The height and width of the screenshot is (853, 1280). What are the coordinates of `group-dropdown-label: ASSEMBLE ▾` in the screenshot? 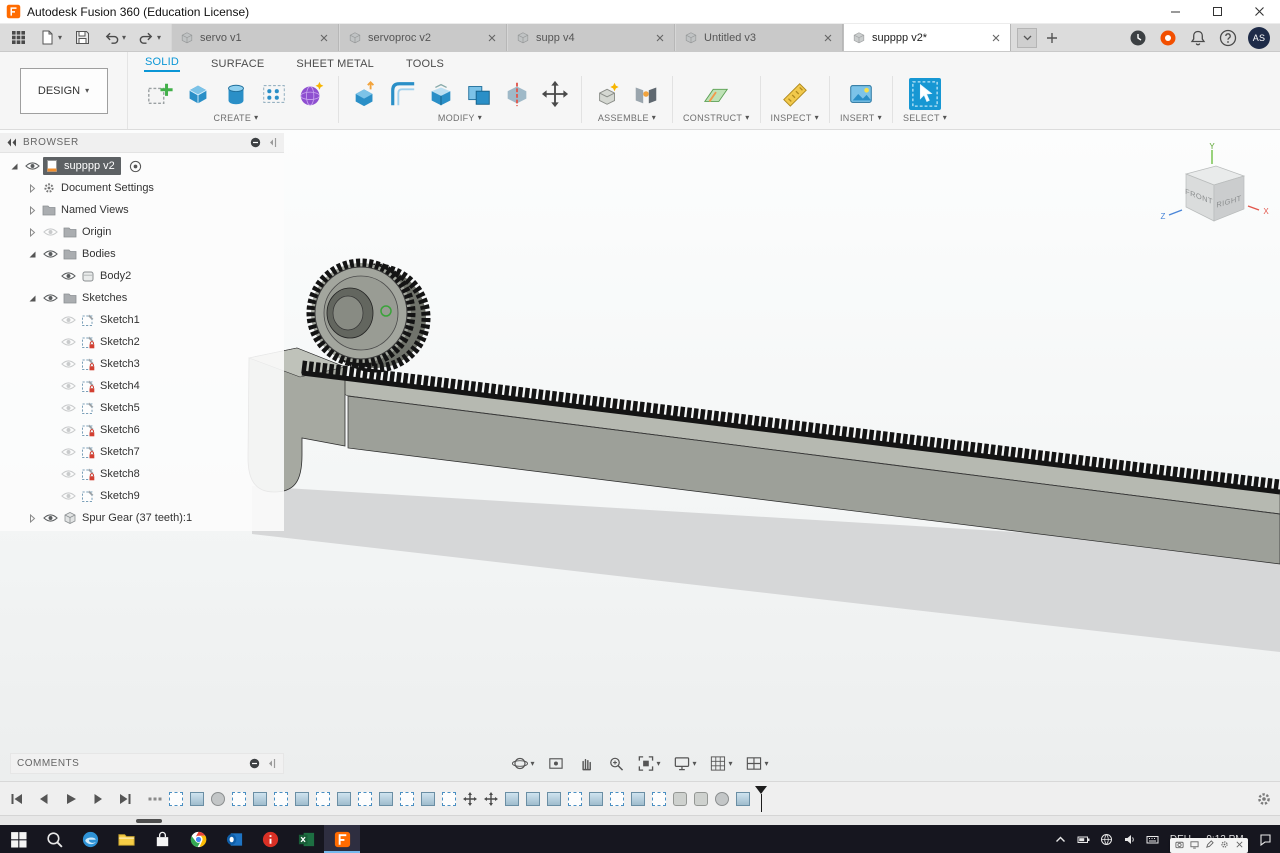 It's located at (627, 118).